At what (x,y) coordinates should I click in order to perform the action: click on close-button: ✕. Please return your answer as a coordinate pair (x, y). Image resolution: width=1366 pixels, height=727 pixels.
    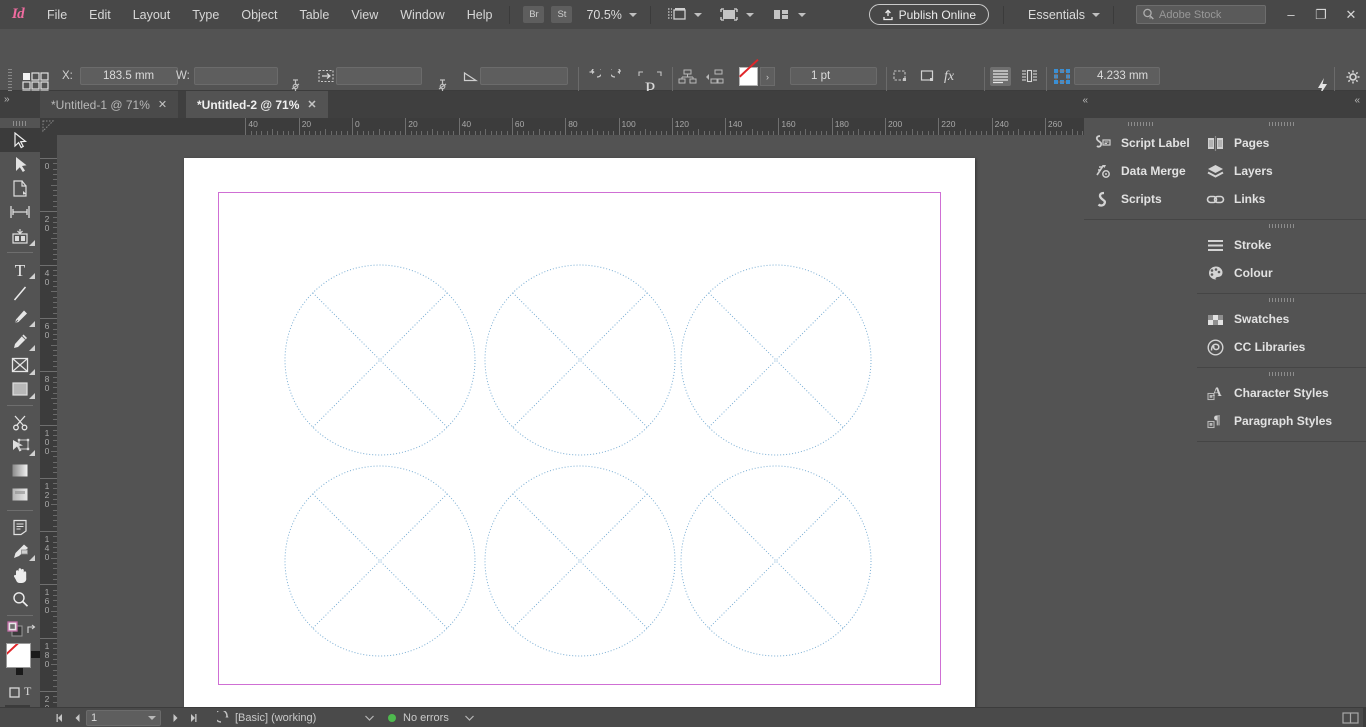
    Looking at the image, I should click on (1351, 14).